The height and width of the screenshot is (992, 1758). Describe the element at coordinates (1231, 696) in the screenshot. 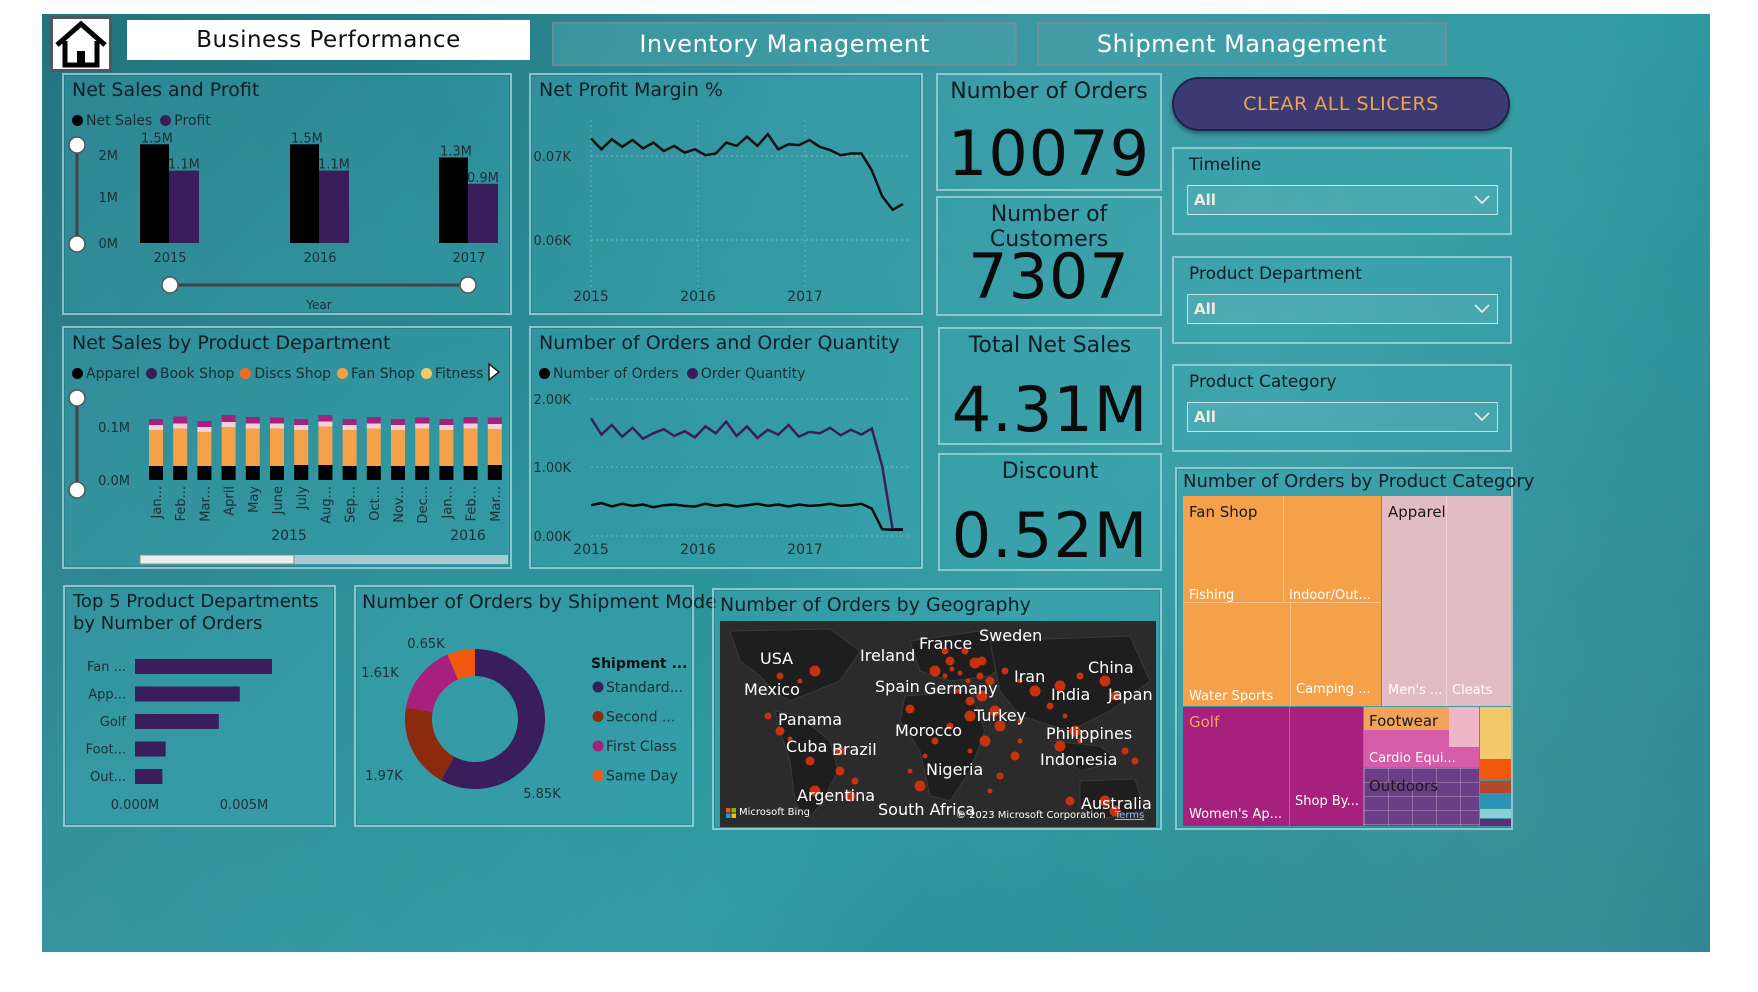

I see `treemap-label: Water Sports` at that location.